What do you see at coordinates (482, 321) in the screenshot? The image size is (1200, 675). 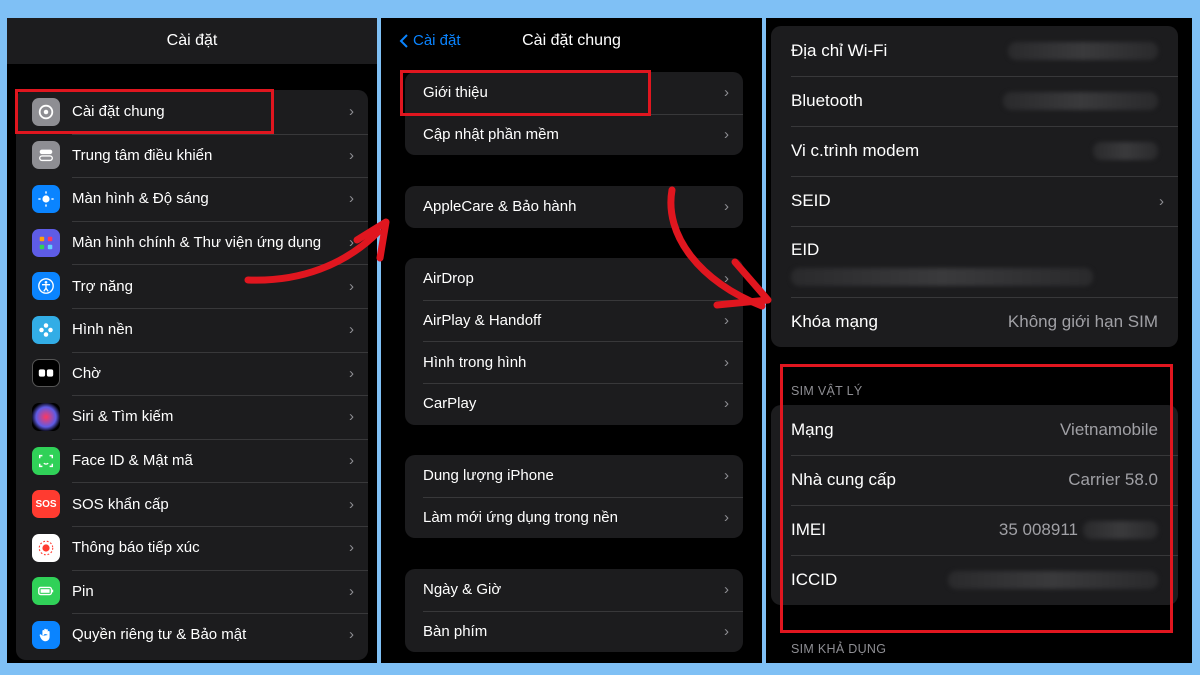 I see `settings-item-label: AirPlay & Handoff` at bounding box center [482, 321].